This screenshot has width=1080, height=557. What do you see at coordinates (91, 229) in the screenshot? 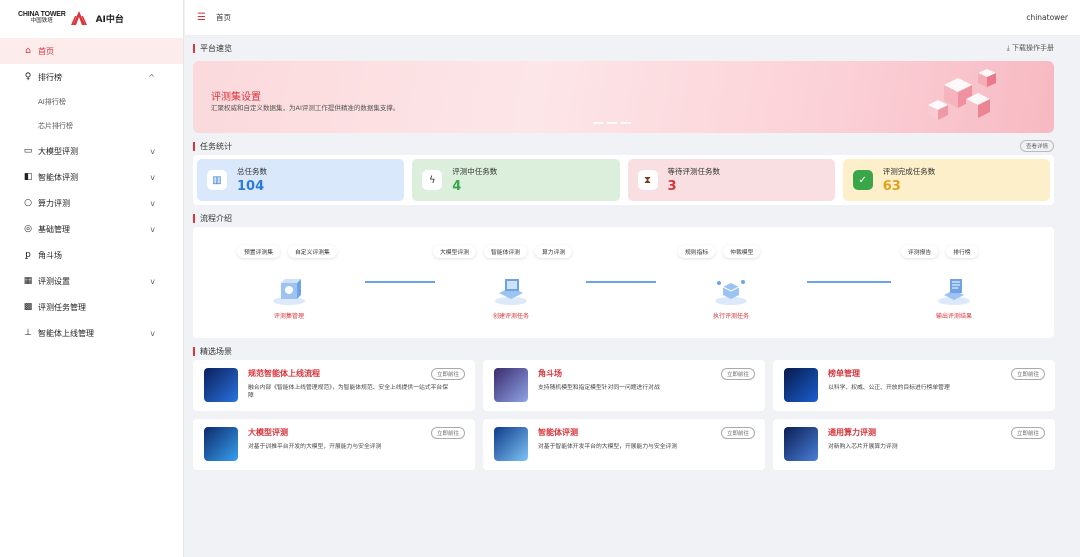
I see `sidebar-item-basic-mgmt: ◎ 基础管理 v` at bounding box center [91, 229].